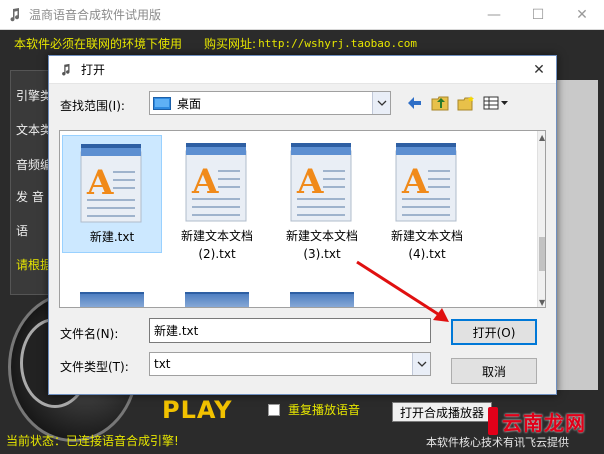 The width and height of the screenshot is (604, 454). I want to click on repeat-toggle: 重复播放语音, so click(314, 409).